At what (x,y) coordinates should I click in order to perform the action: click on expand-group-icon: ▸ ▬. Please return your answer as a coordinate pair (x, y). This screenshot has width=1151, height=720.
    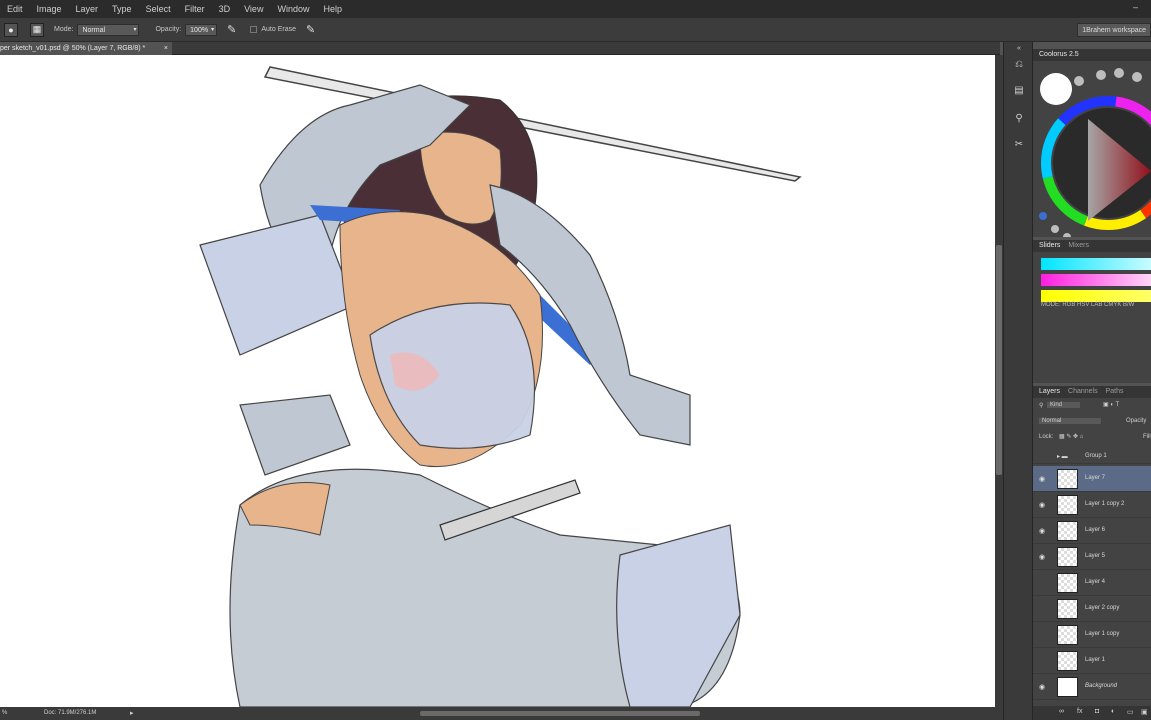
    Looking at the image, I should click on (1062, 456).